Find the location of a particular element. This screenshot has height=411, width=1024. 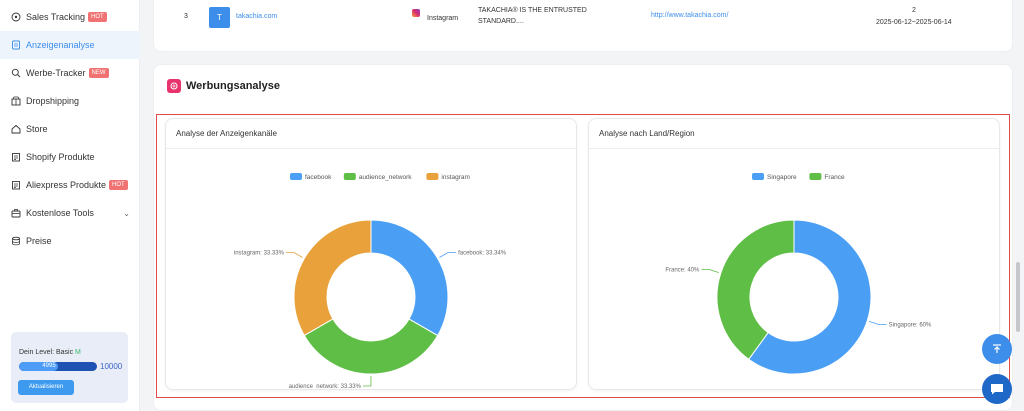

search-icon is located at coordinates (16, 73).